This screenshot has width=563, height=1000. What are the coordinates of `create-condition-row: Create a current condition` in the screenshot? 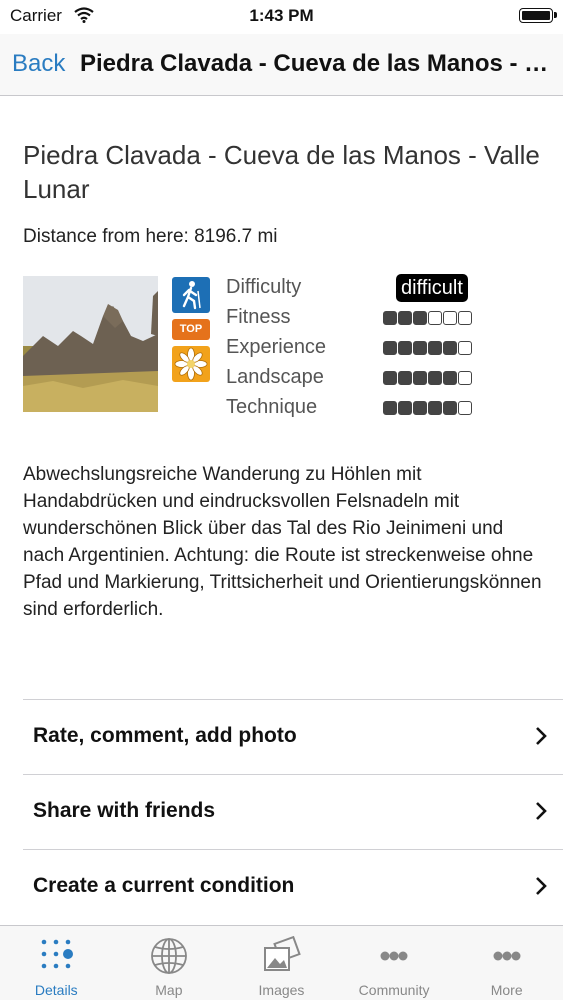 It's located at (293, 886).